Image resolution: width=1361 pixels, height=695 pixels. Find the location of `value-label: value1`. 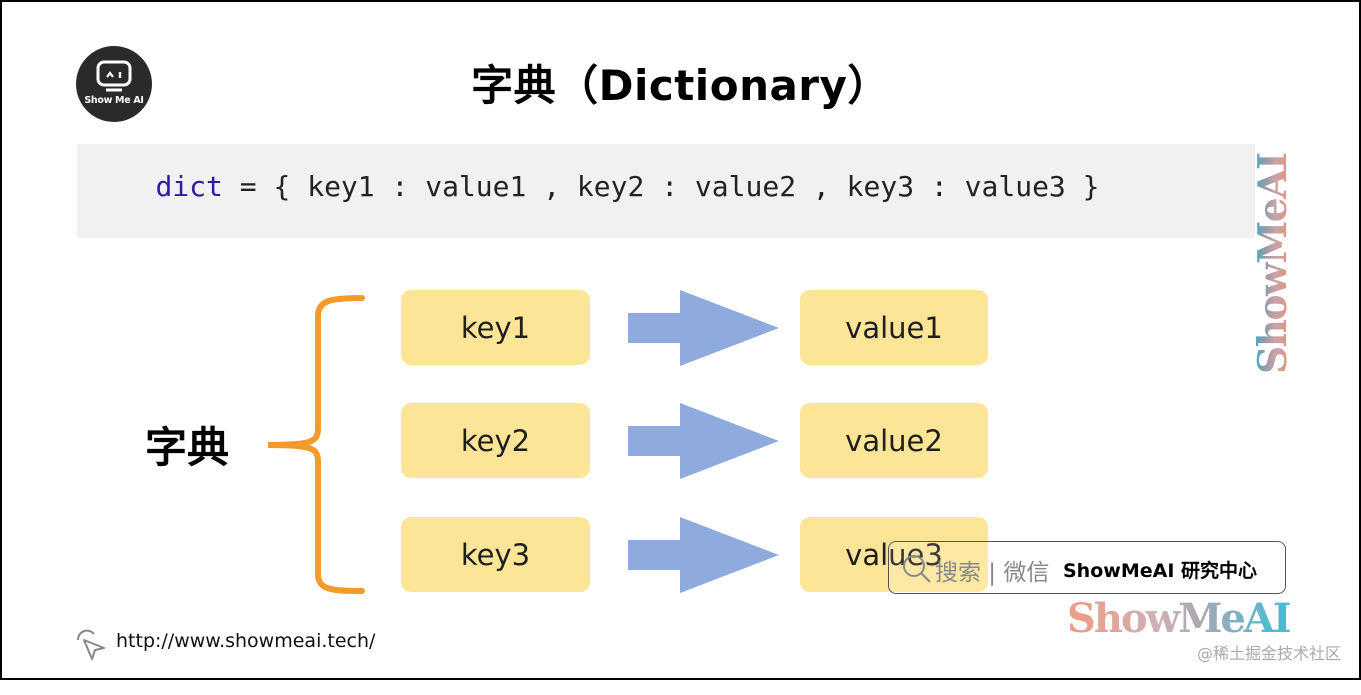

value-label: value1 is located at coordinates (894, 327).